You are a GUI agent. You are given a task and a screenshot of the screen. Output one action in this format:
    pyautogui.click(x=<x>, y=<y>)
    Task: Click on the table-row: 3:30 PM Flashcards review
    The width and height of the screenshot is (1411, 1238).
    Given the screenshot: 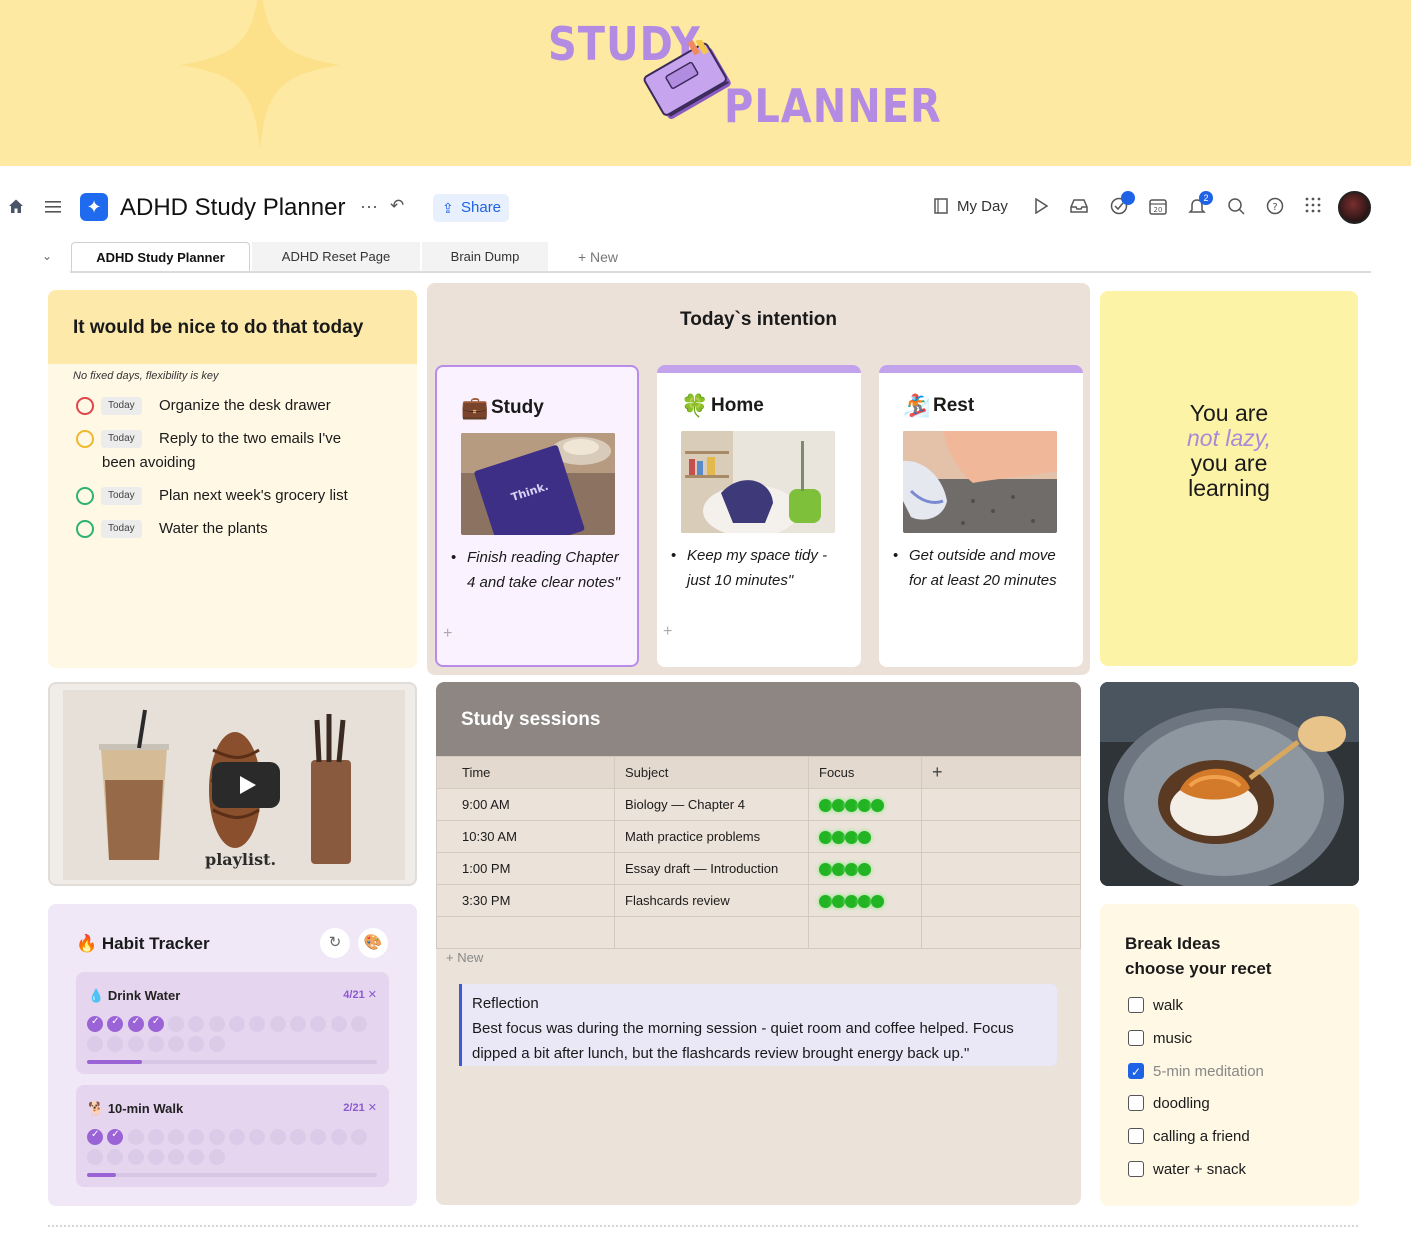 What is the action you would take?
    pyautogui.click(x=758, y=900)
    